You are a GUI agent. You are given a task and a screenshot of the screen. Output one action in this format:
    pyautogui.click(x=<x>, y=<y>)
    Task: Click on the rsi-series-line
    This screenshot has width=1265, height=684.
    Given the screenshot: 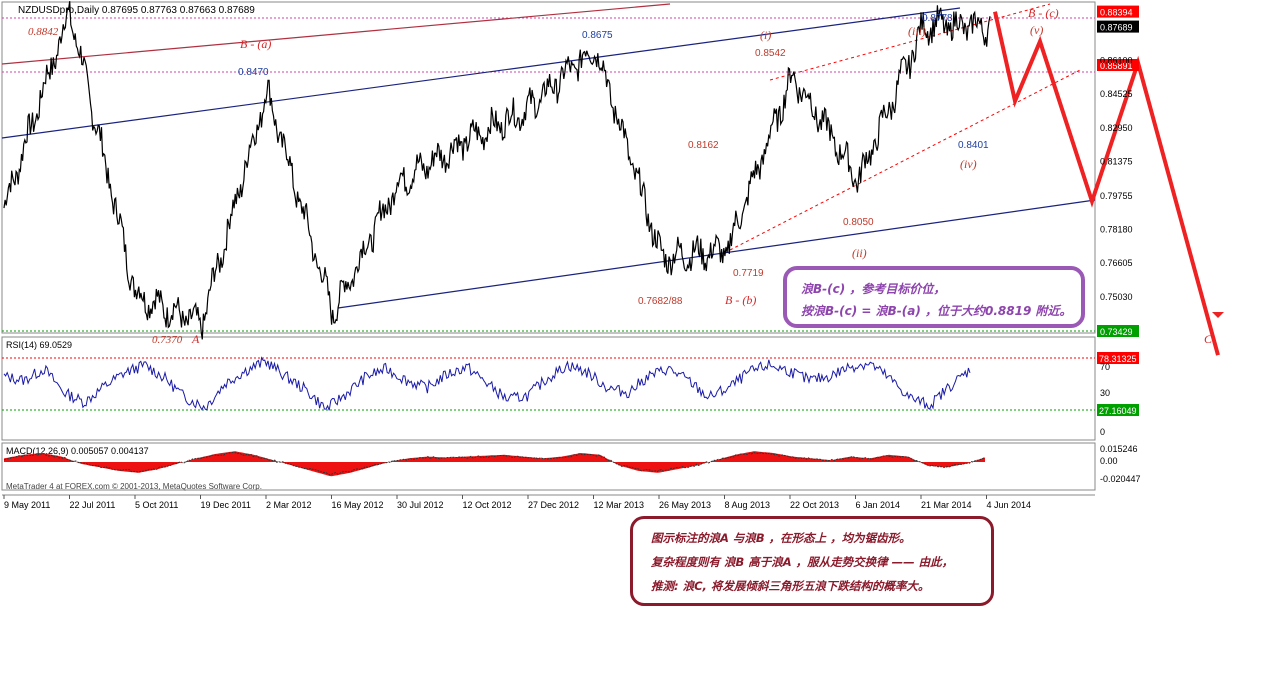 What is the action you would take?
    pyautogui.click(x=487, y=383)
    